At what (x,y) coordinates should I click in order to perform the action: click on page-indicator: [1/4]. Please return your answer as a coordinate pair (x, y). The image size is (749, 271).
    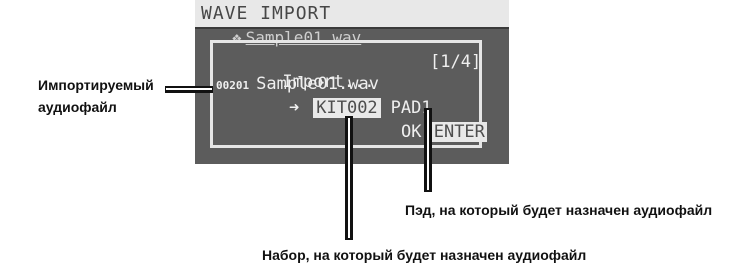
    Looking at the image, I should click on (456, 62).